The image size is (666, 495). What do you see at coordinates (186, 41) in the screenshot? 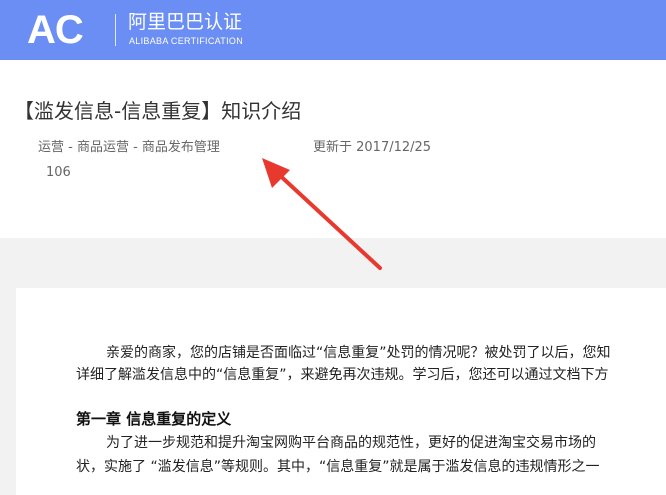
I see `brand-name-en: ALIBABA CERTIFICATION` at bounding box center [186, 41].